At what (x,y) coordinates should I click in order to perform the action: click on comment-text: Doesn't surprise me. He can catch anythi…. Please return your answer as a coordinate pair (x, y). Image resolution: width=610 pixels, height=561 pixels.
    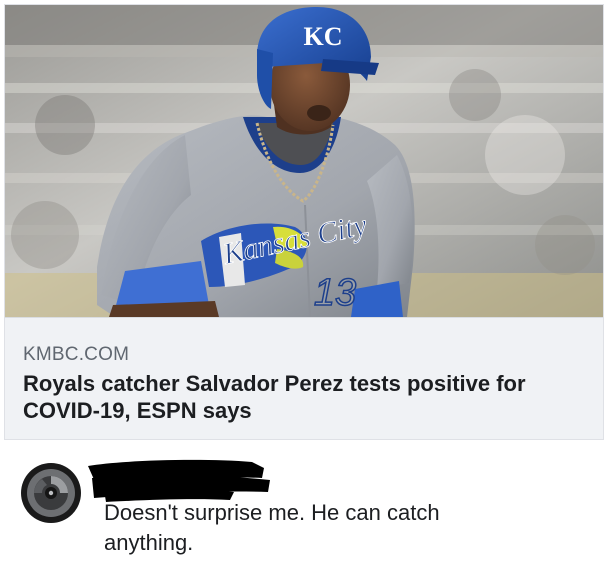
    Looking at the image, I should click on (272, 527).